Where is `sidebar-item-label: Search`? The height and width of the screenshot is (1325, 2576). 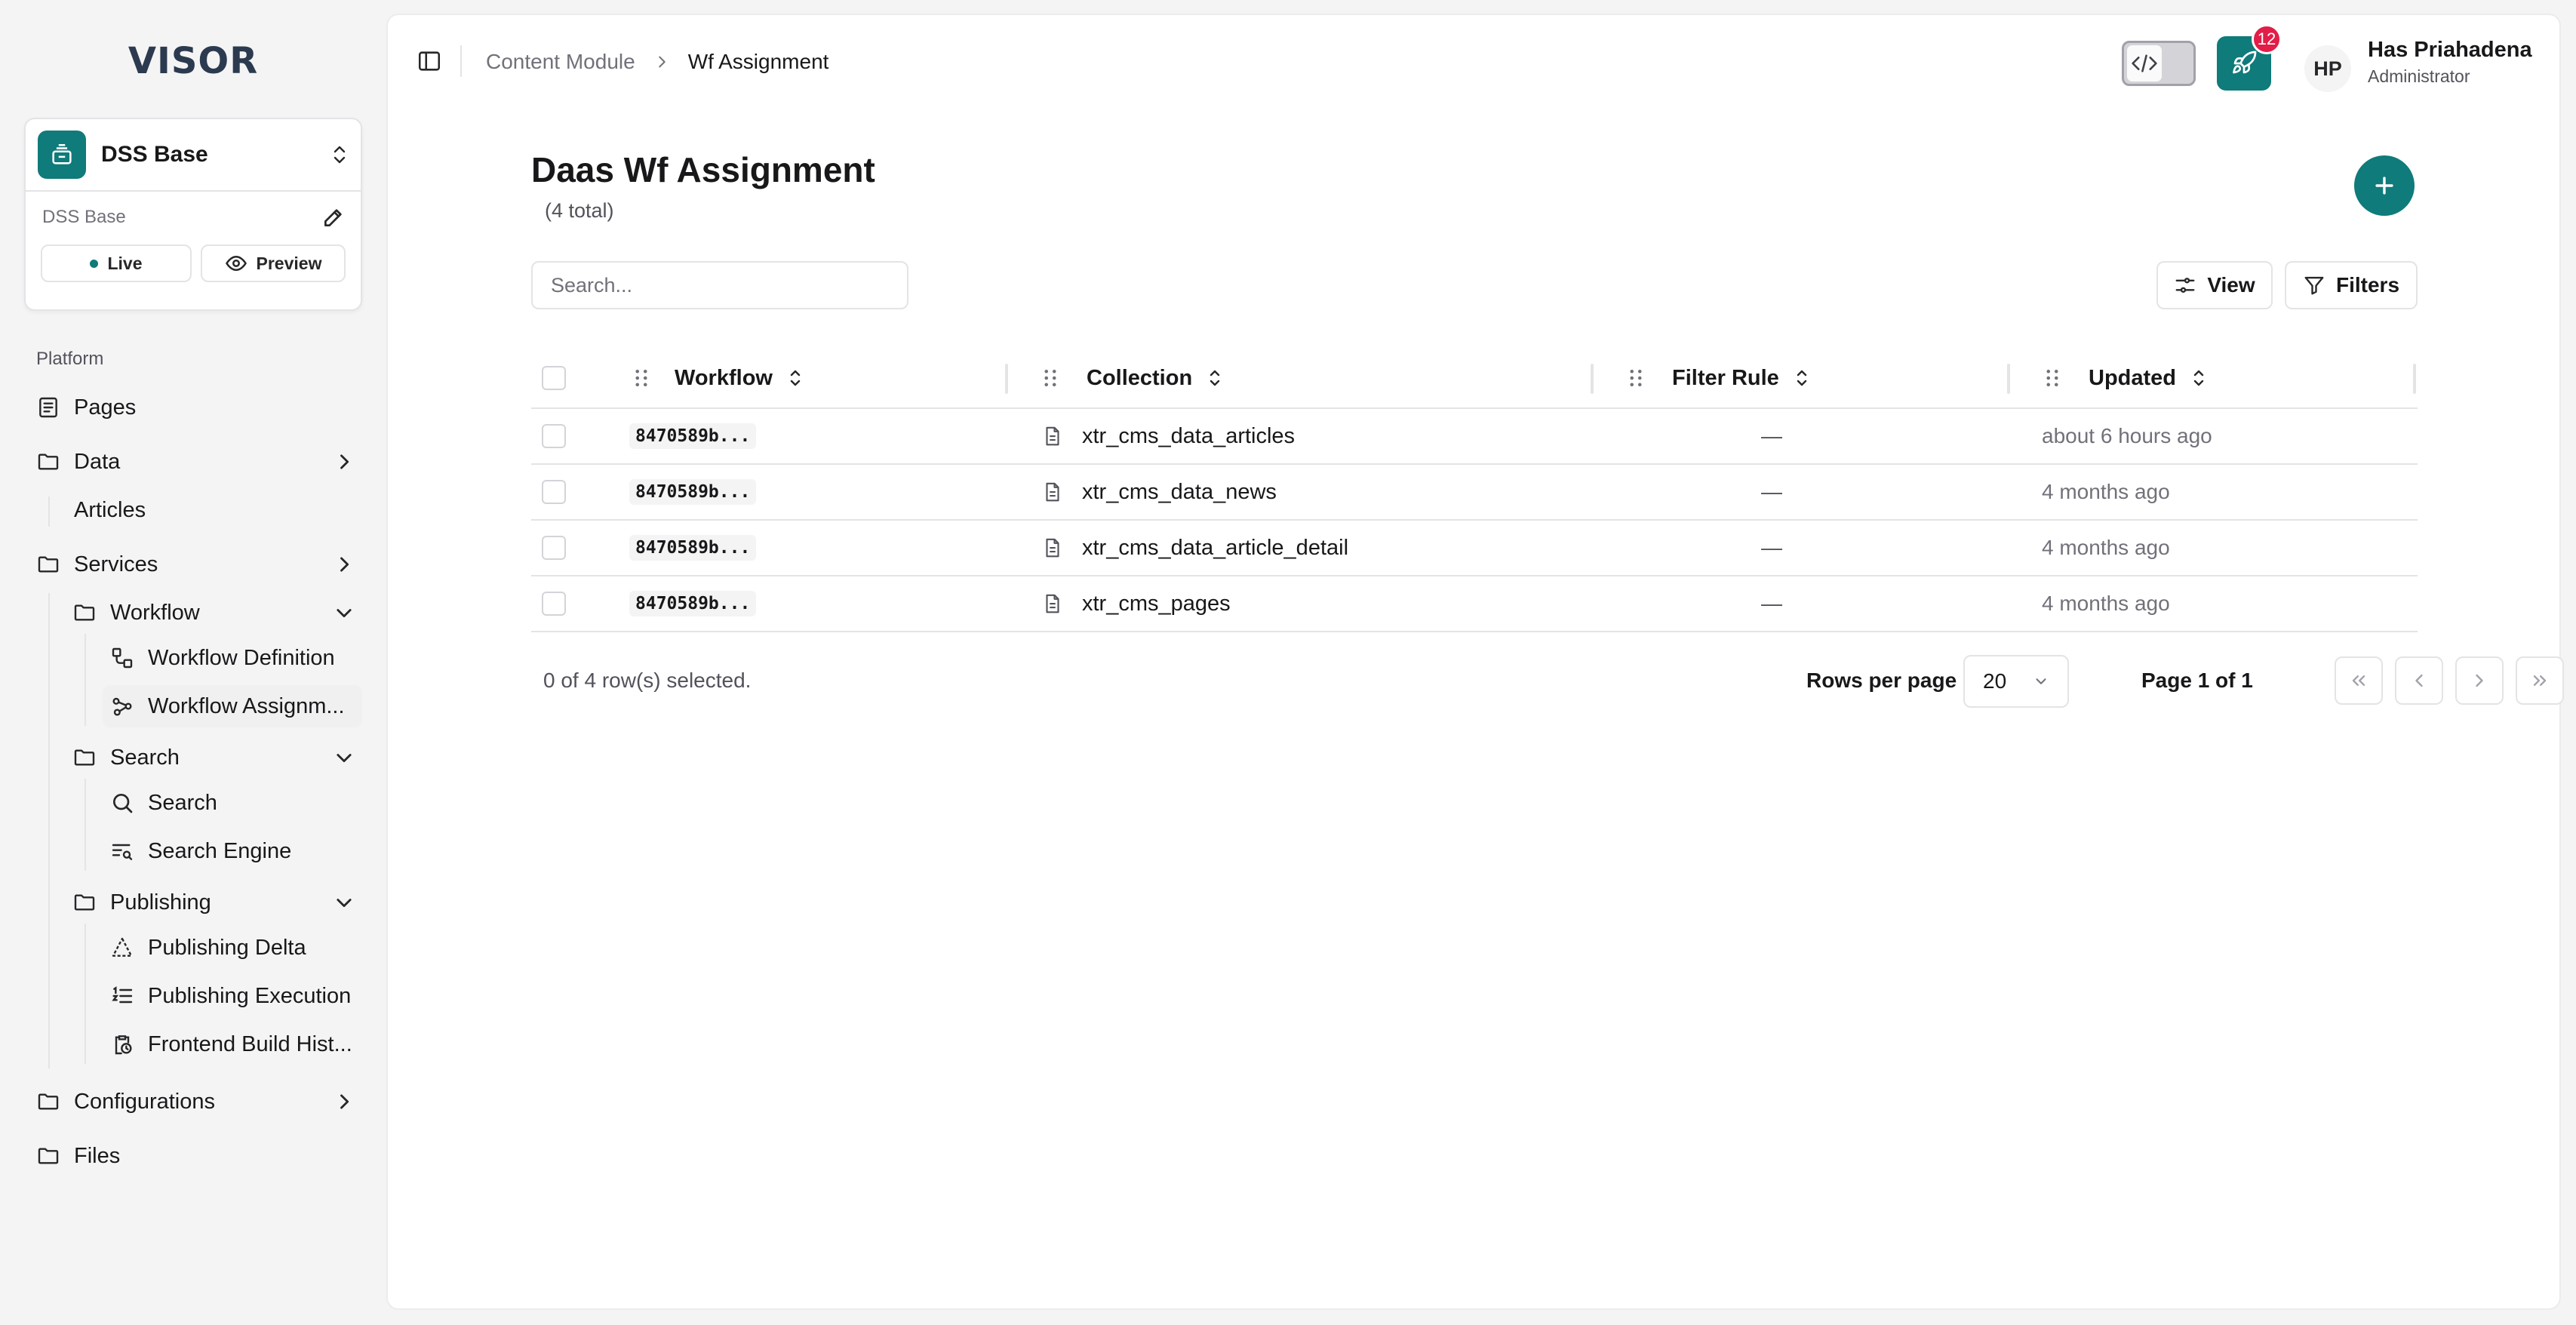
sidebar-item-label: Search is located at coordinates (182, 802).